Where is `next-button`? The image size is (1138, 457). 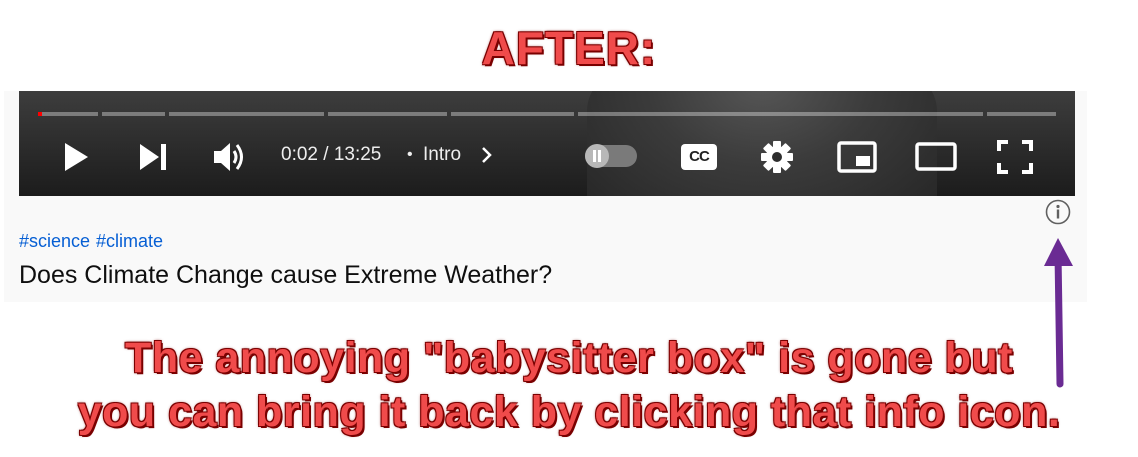 next-button is located at coordinates (153, 157).